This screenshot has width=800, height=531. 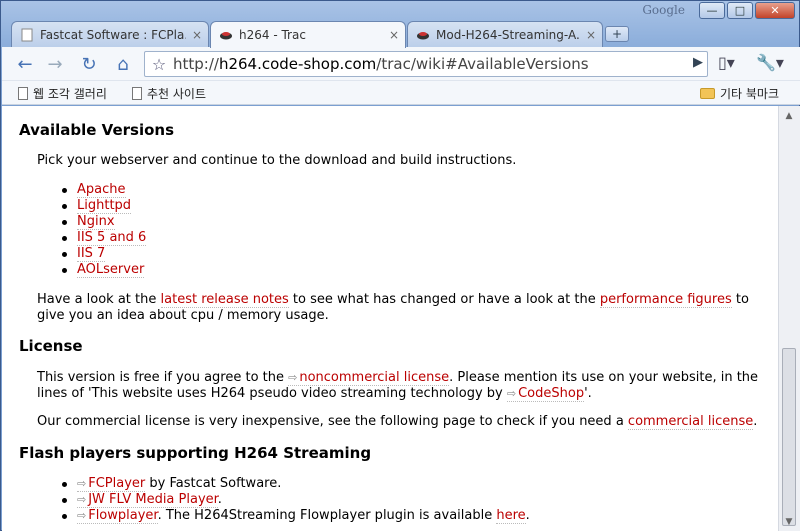 What do you see at coordinates (308, 34) in the screenshot?
I see `tab-h264-trac: h264 - Trac ×` at bounding box center [308, 34].